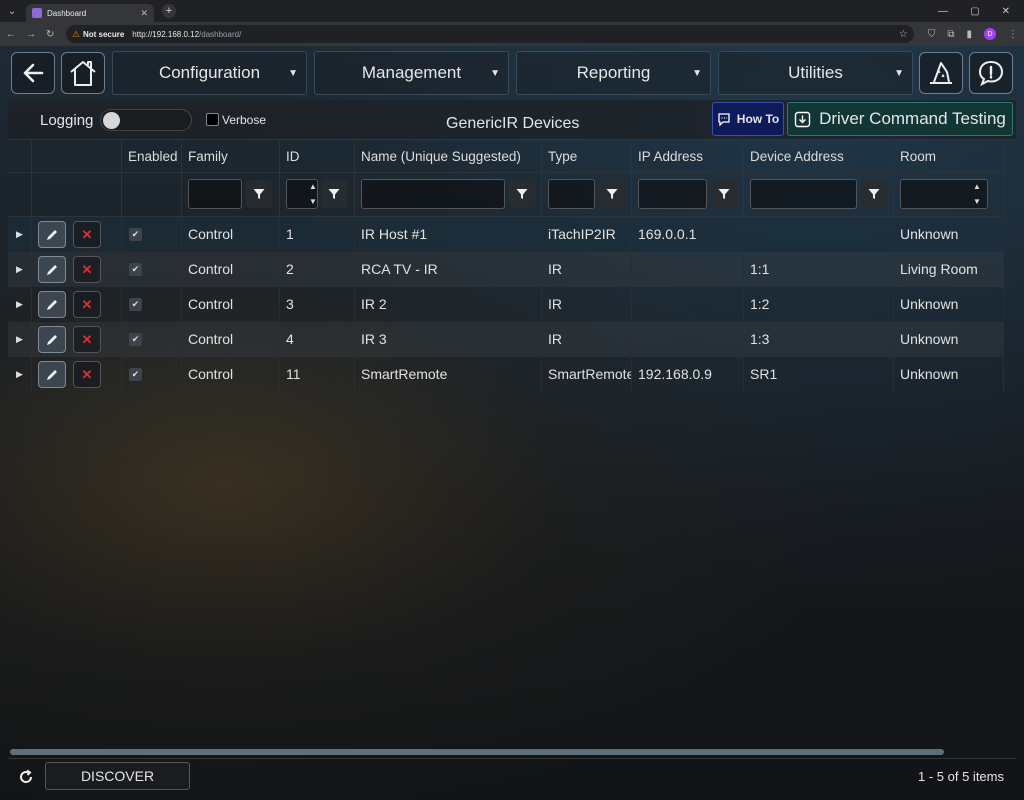  I want to click on back-icon: ←, so click(11, 34).